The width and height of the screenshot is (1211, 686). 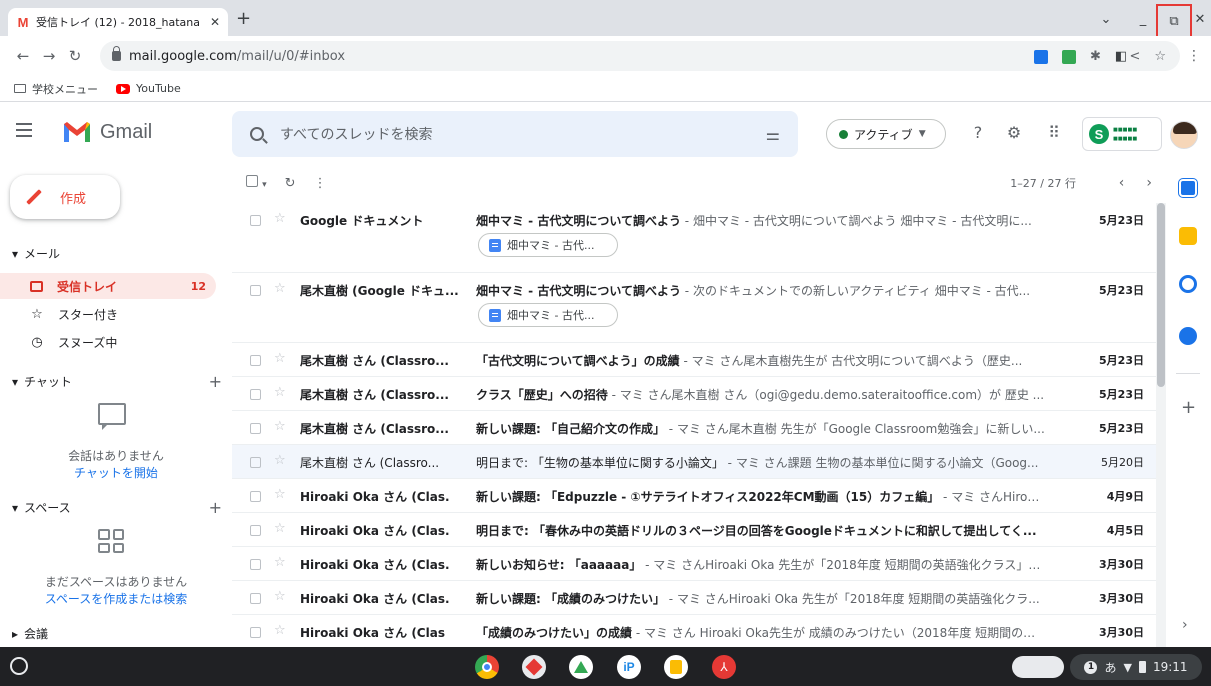 I want to click on status-dropdown: アクティブ ▼, so click(x=886, y=134).